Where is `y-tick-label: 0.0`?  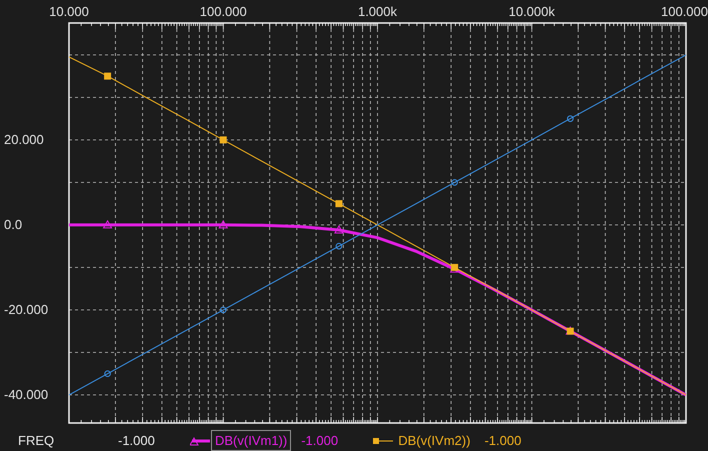
y-tick-label: 0.0 is located at coordinates (13, 224).